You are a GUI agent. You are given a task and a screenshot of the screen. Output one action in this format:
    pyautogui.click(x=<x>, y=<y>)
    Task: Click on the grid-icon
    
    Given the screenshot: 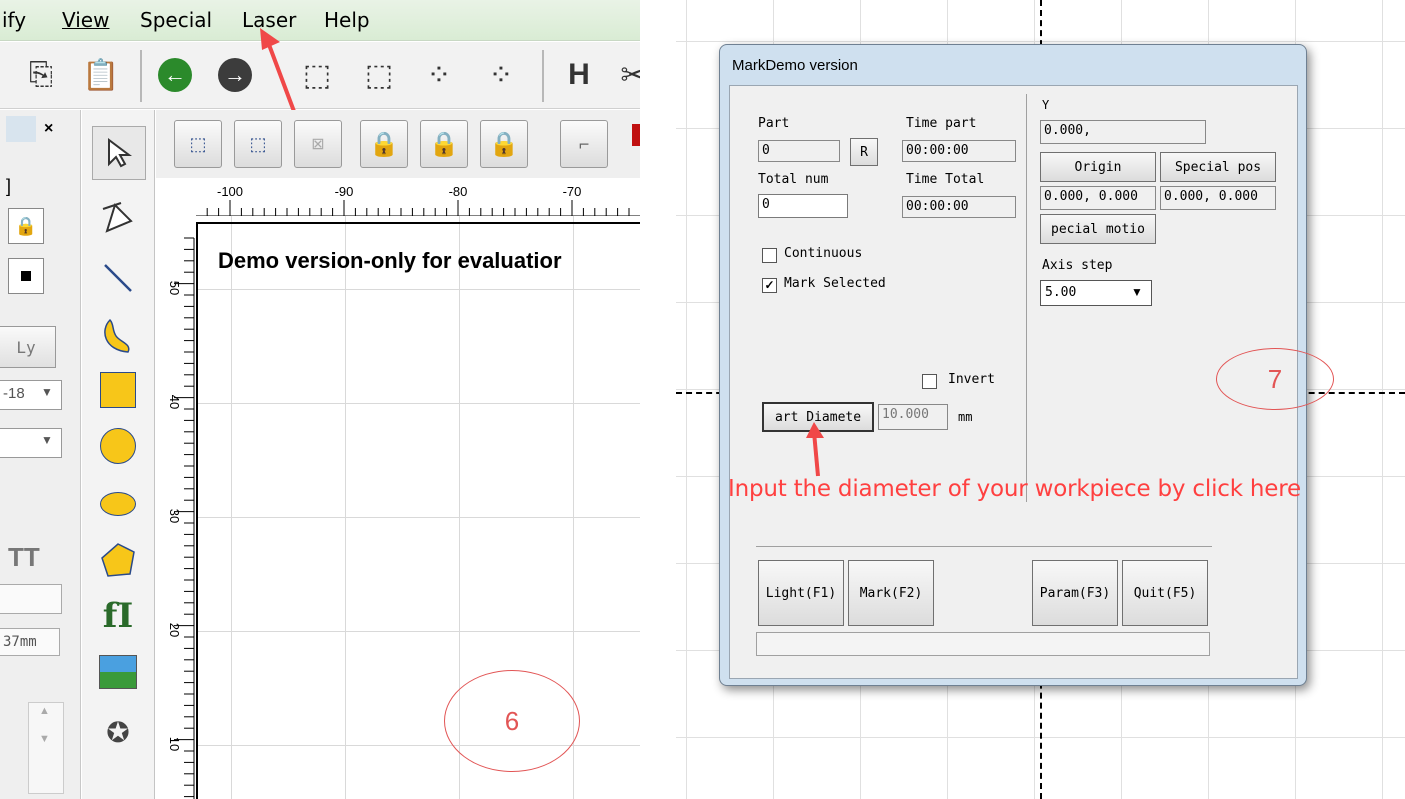 What is the action you would take?
    pyautogui.click(x=26, y=276)
    